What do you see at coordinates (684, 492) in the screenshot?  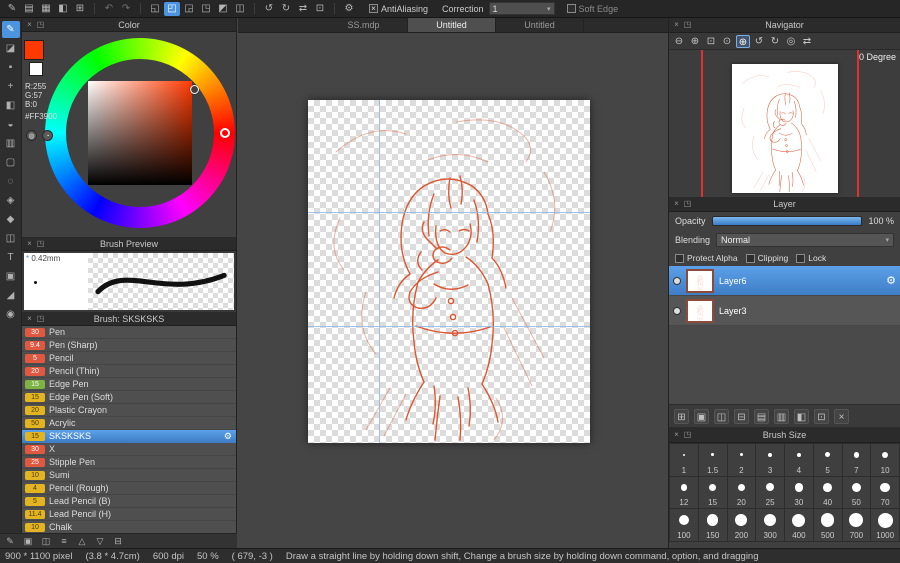 I see `brush-size-option: 12` at bounding box center [684, 492].